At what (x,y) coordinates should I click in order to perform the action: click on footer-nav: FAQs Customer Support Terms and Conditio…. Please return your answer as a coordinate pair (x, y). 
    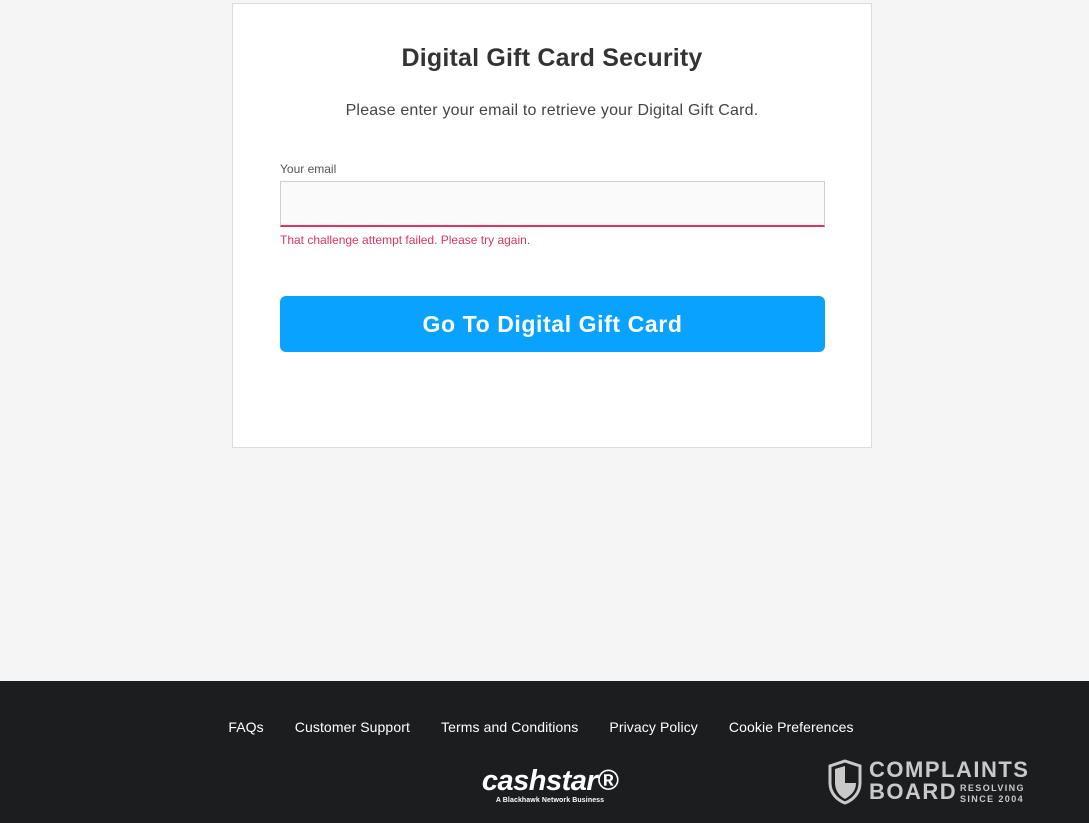
    Looking at the image, I should click on (544, 727).